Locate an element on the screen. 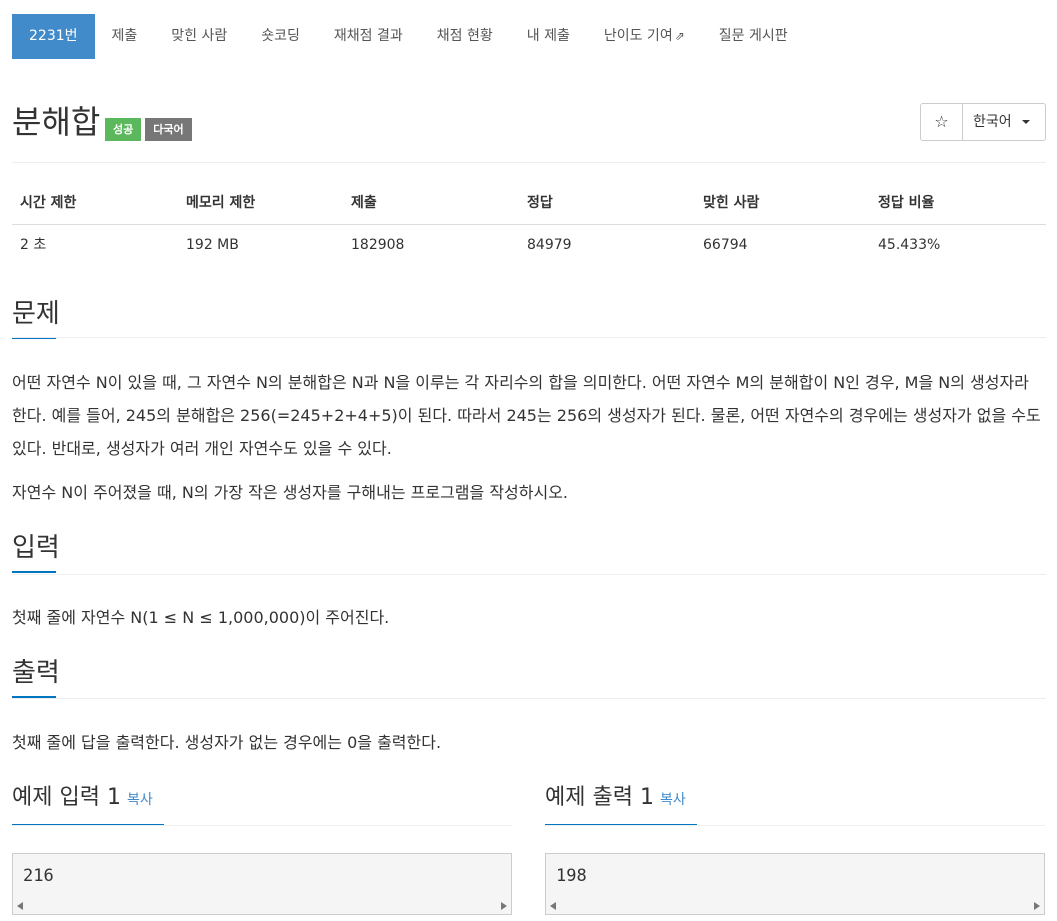 Image resolution: width=1057 pixels, height=921 pixels. info-header-cell: 메모리 제한 is located at coordinates (221, 203).